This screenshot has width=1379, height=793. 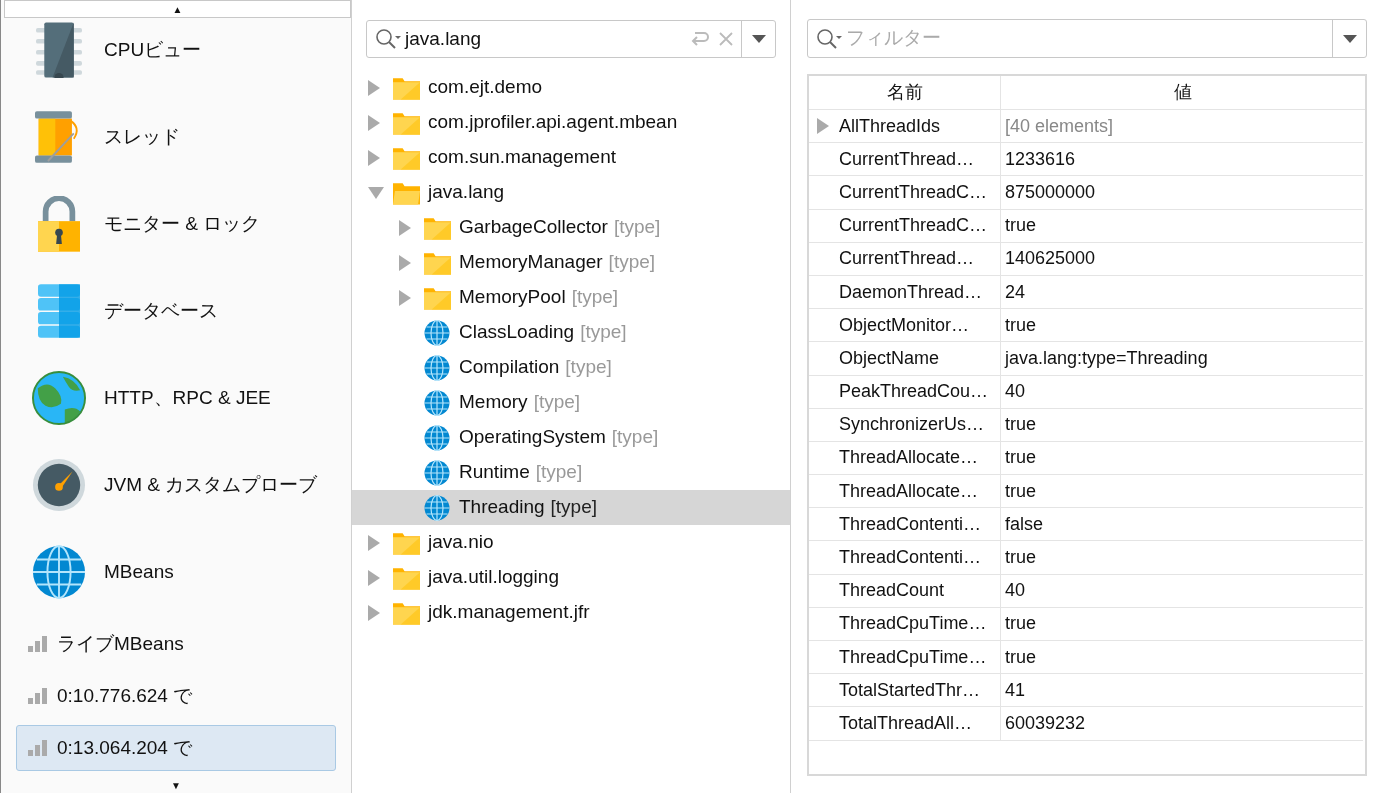 I want to click on view-item: モニター & ロック, so click(x=176, y=235).